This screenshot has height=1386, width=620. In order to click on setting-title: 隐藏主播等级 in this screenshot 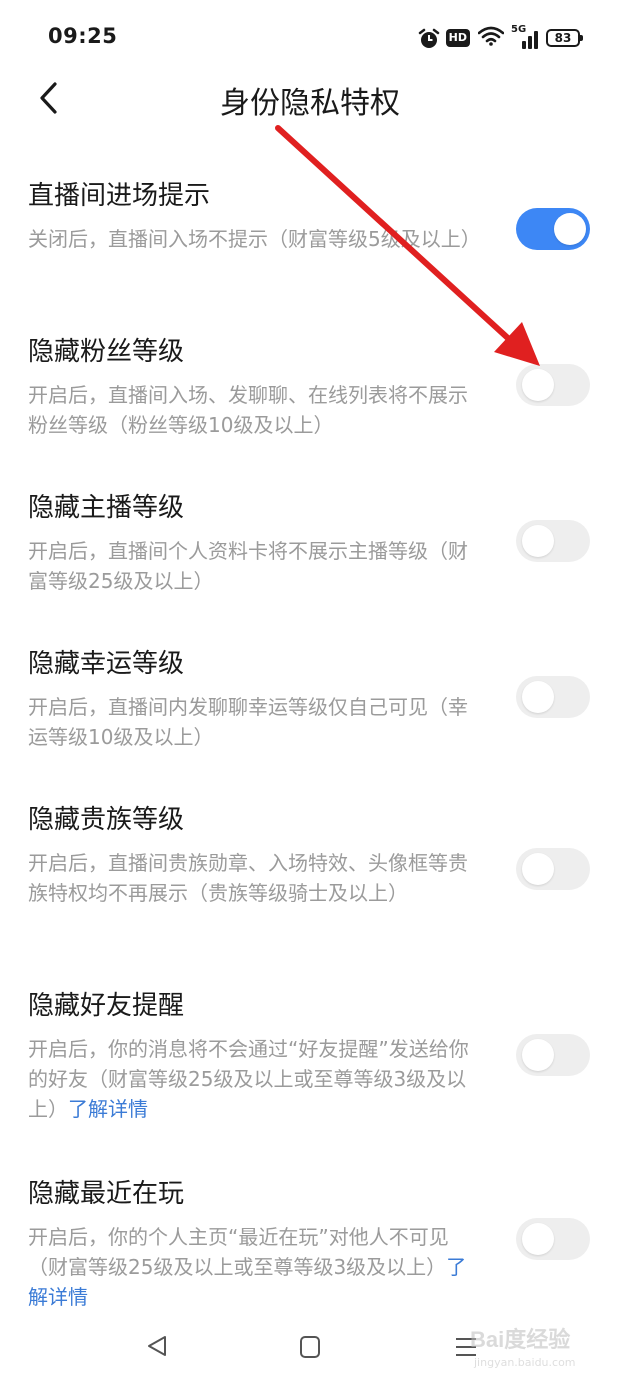, I will do `click(106, 508)`.